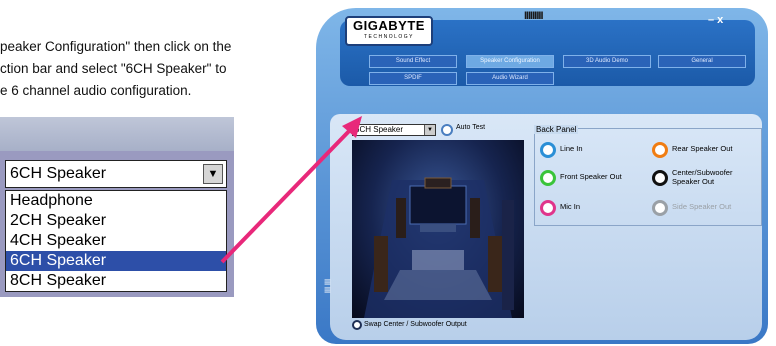  I want to click on pointer-arrow, so click(291, 190).